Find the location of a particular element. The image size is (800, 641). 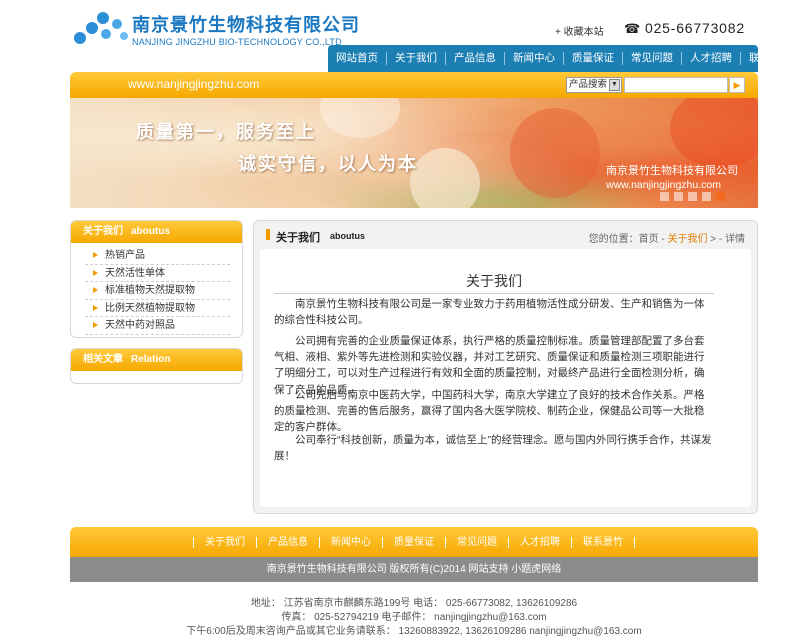

sidebar-related-title: 相关文章 is located at coordinates (103, 359).